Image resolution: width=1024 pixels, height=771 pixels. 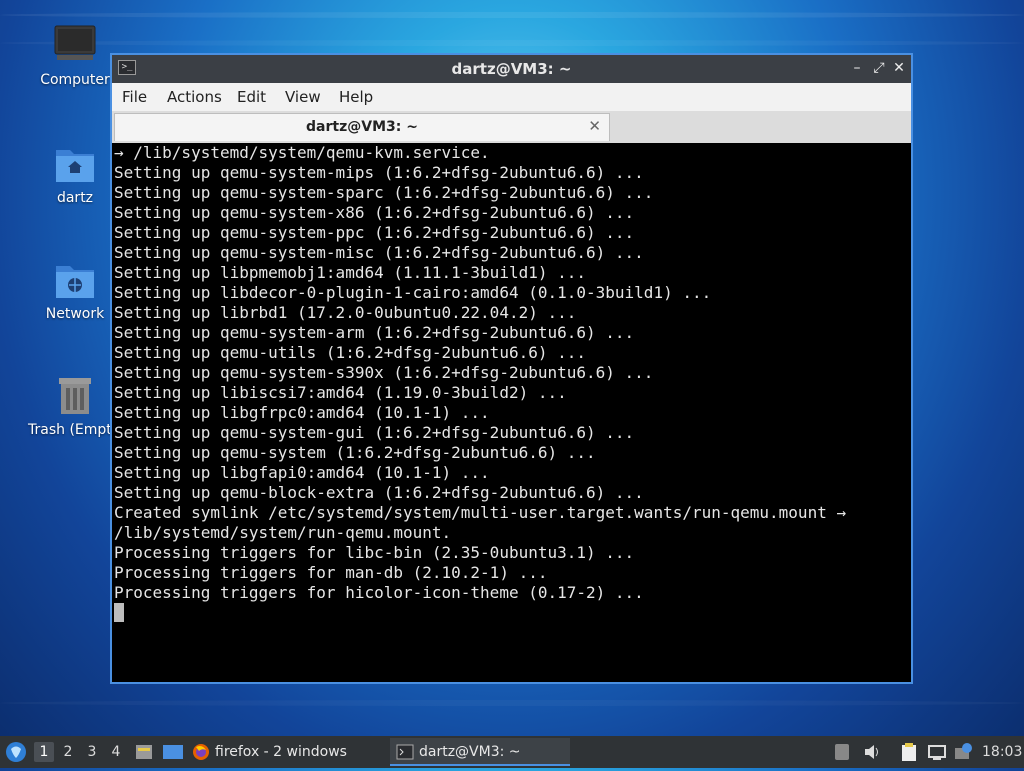 I want to click on clock: 18:03, so click(x=1002, y=752).